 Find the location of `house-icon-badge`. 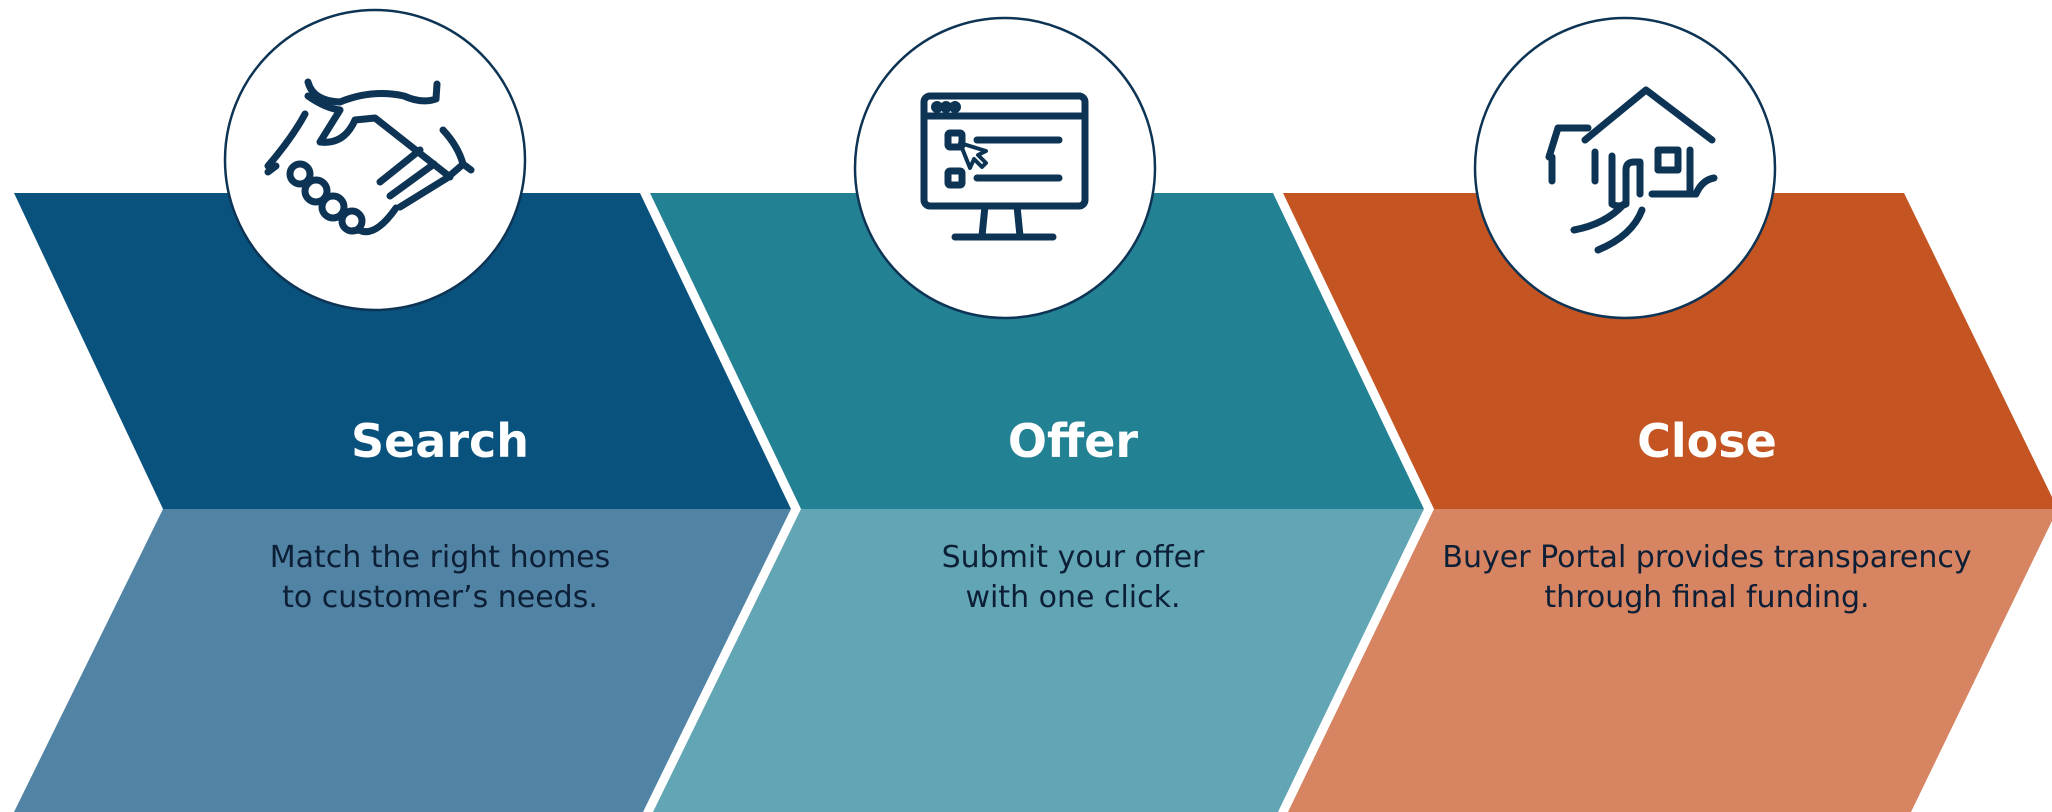

house-icon-badge is located at coordinates (1625, 168).